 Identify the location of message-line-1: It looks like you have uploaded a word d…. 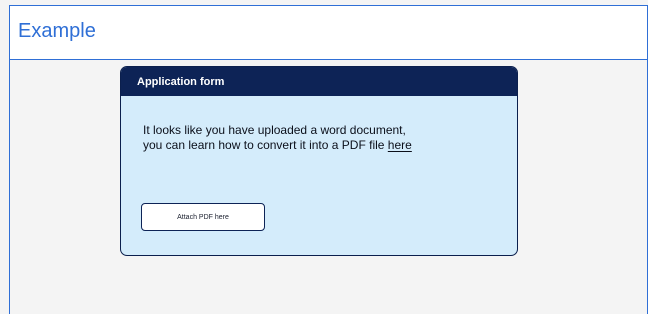
(274, 130).